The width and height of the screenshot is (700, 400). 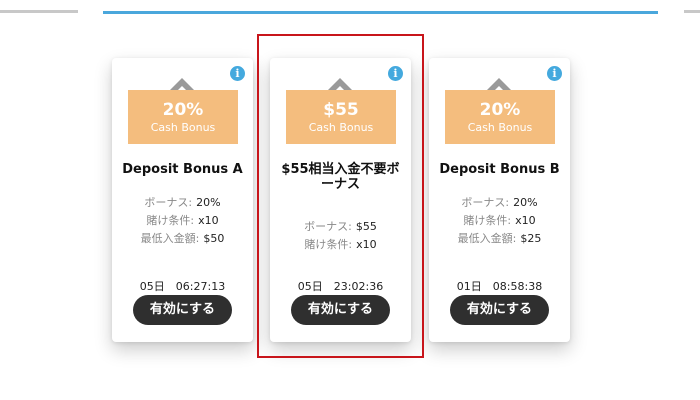 I want to click on bonus-details: ボーナス: 20% 賭け条件: x10 最低入金額: $25, so click(x=499, y=221).